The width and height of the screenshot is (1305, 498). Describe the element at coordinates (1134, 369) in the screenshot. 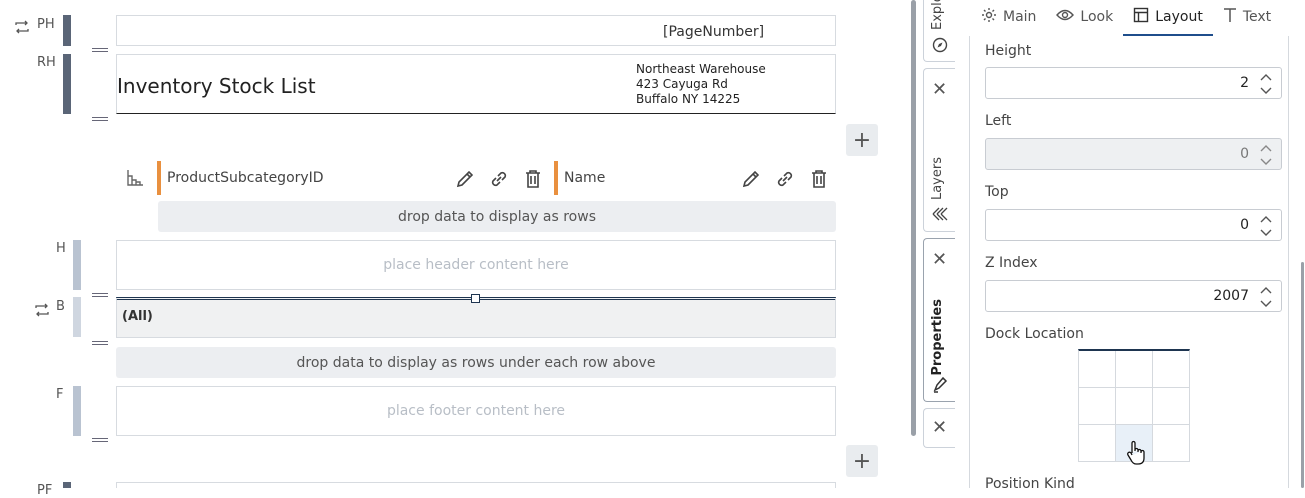

I see `dock-top` at that location.